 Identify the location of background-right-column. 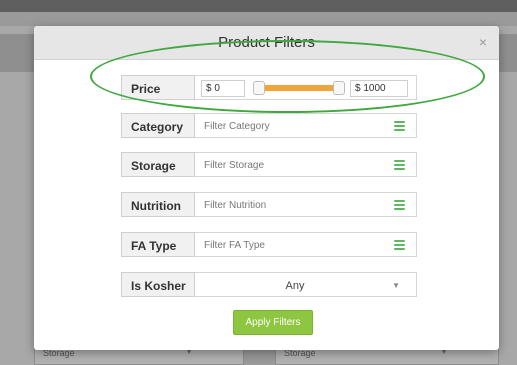
(508, 195).